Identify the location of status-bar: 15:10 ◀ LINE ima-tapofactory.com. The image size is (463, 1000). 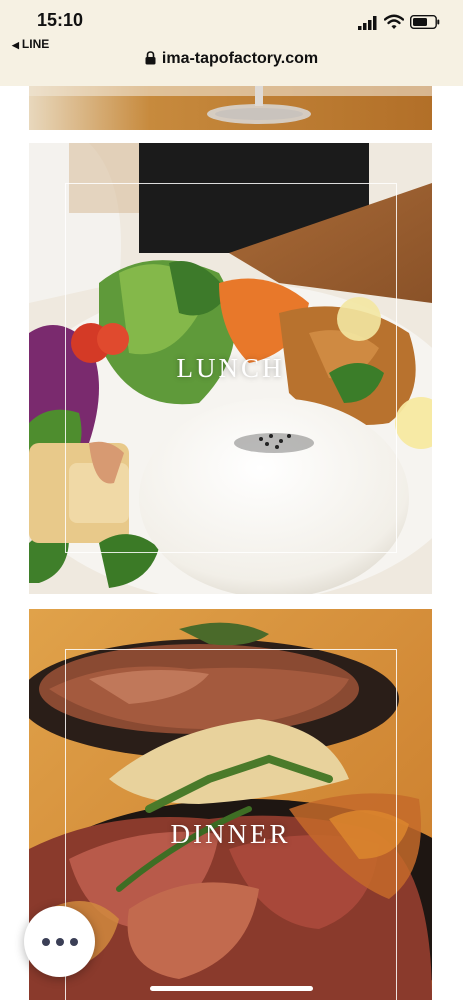
(231, 43).